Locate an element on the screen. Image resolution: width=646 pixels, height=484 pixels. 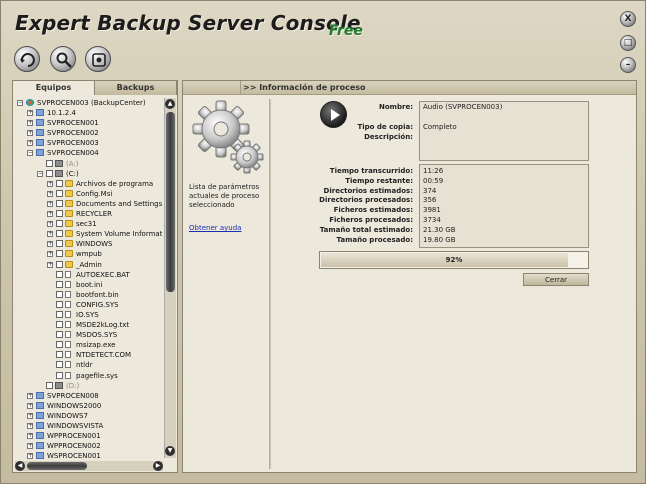
tree-item: + WPPROCEN002 is located at coordinates (89, 446).